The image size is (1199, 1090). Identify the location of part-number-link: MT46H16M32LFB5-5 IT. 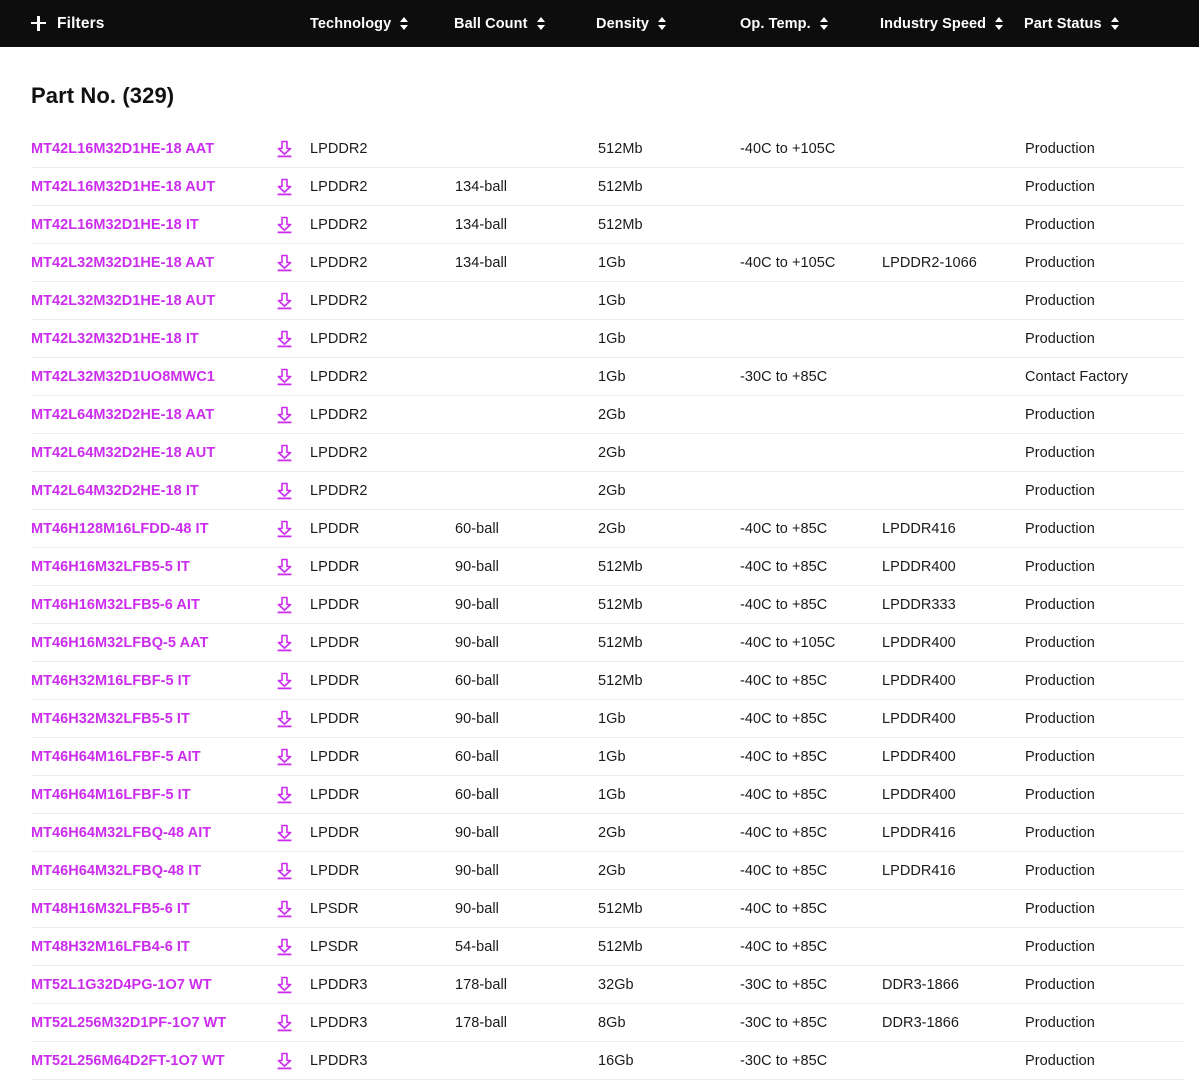
(110, 567).